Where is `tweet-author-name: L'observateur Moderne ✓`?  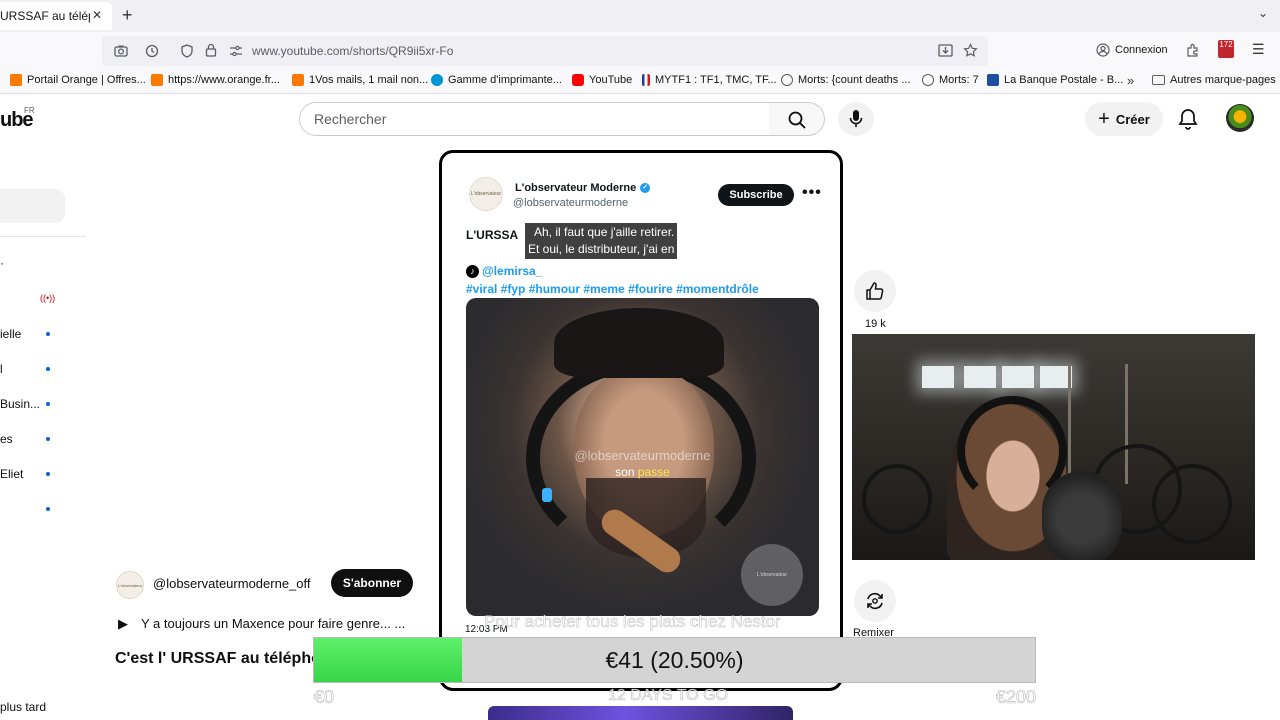
tweet-author-name: L'observateur Moderne ✓ is located at coordinates (583, 188).